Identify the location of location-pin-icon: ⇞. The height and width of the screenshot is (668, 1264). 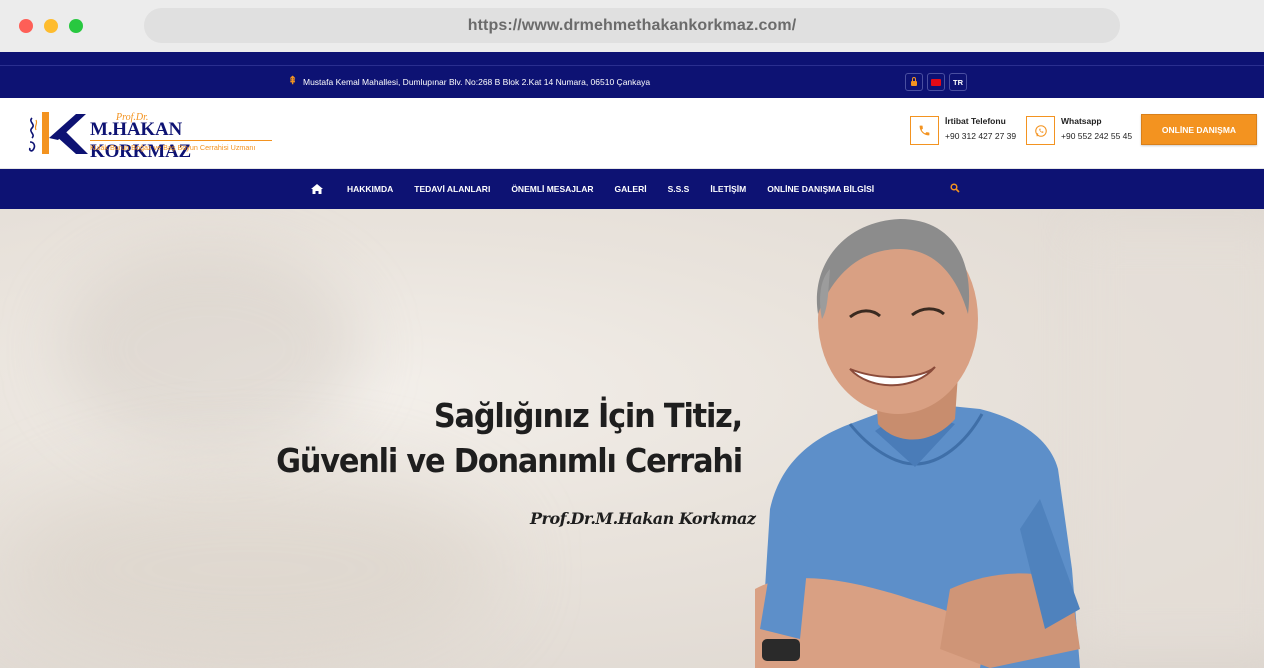
(293, 81).